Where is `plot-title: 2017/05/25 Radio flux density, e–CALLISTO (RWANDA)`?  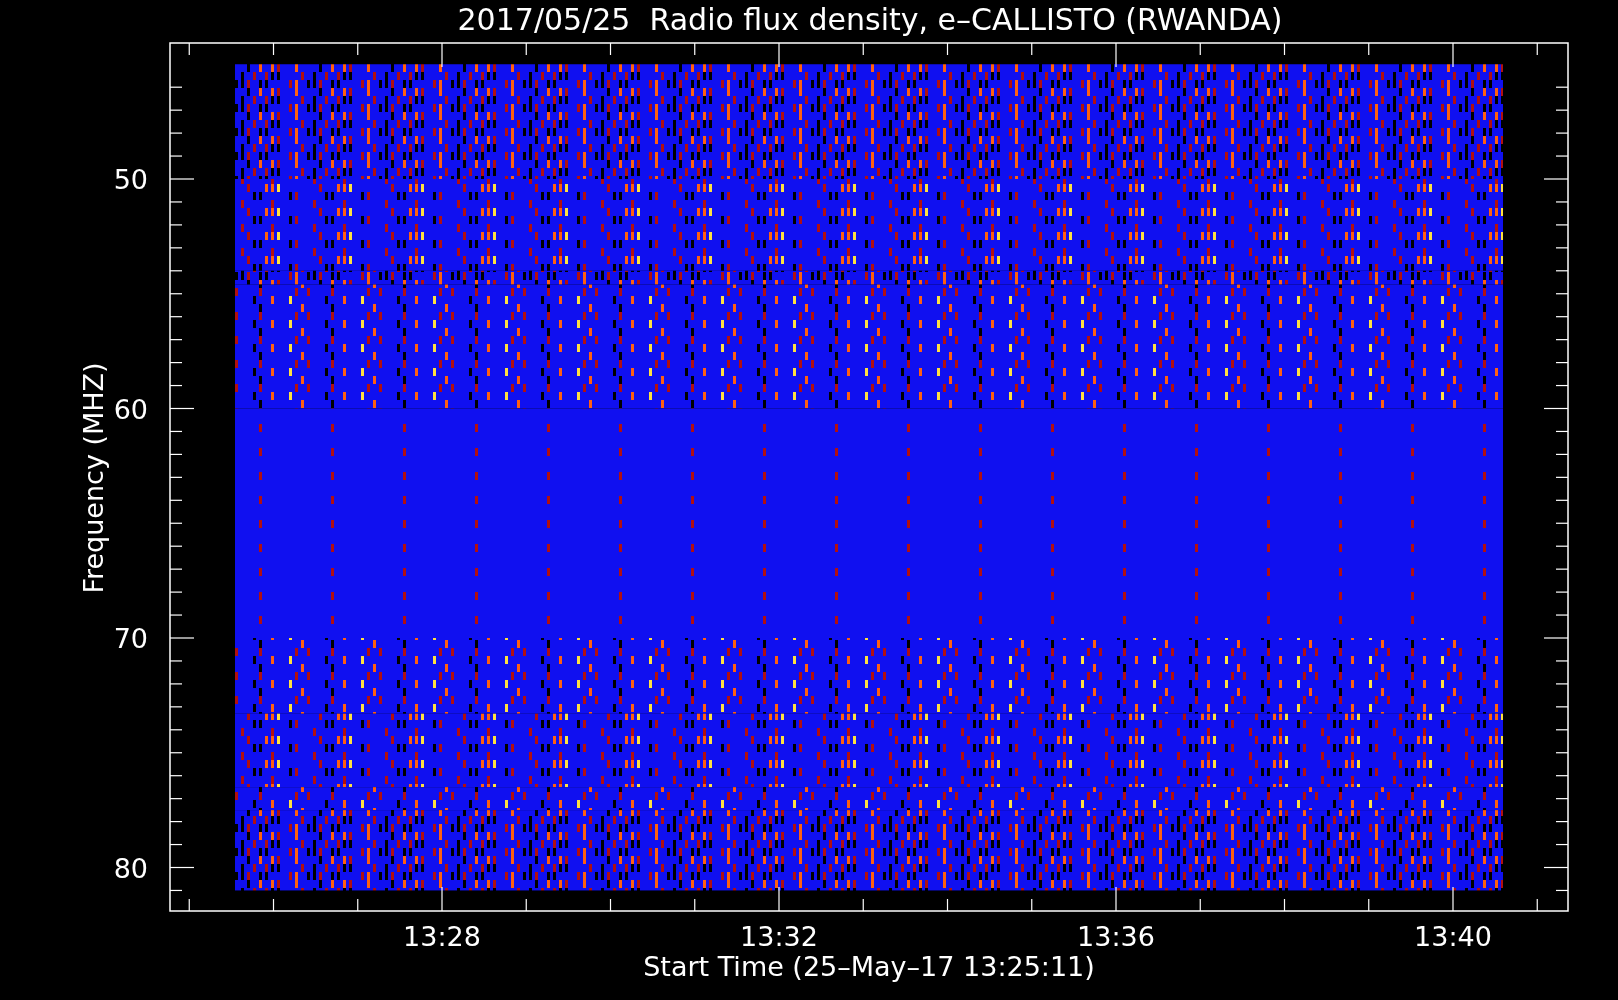
plot-title: 2017/05/25 Radio flux density, e–CALLISTO (RWANDA) is located at coordinates (870, 19).